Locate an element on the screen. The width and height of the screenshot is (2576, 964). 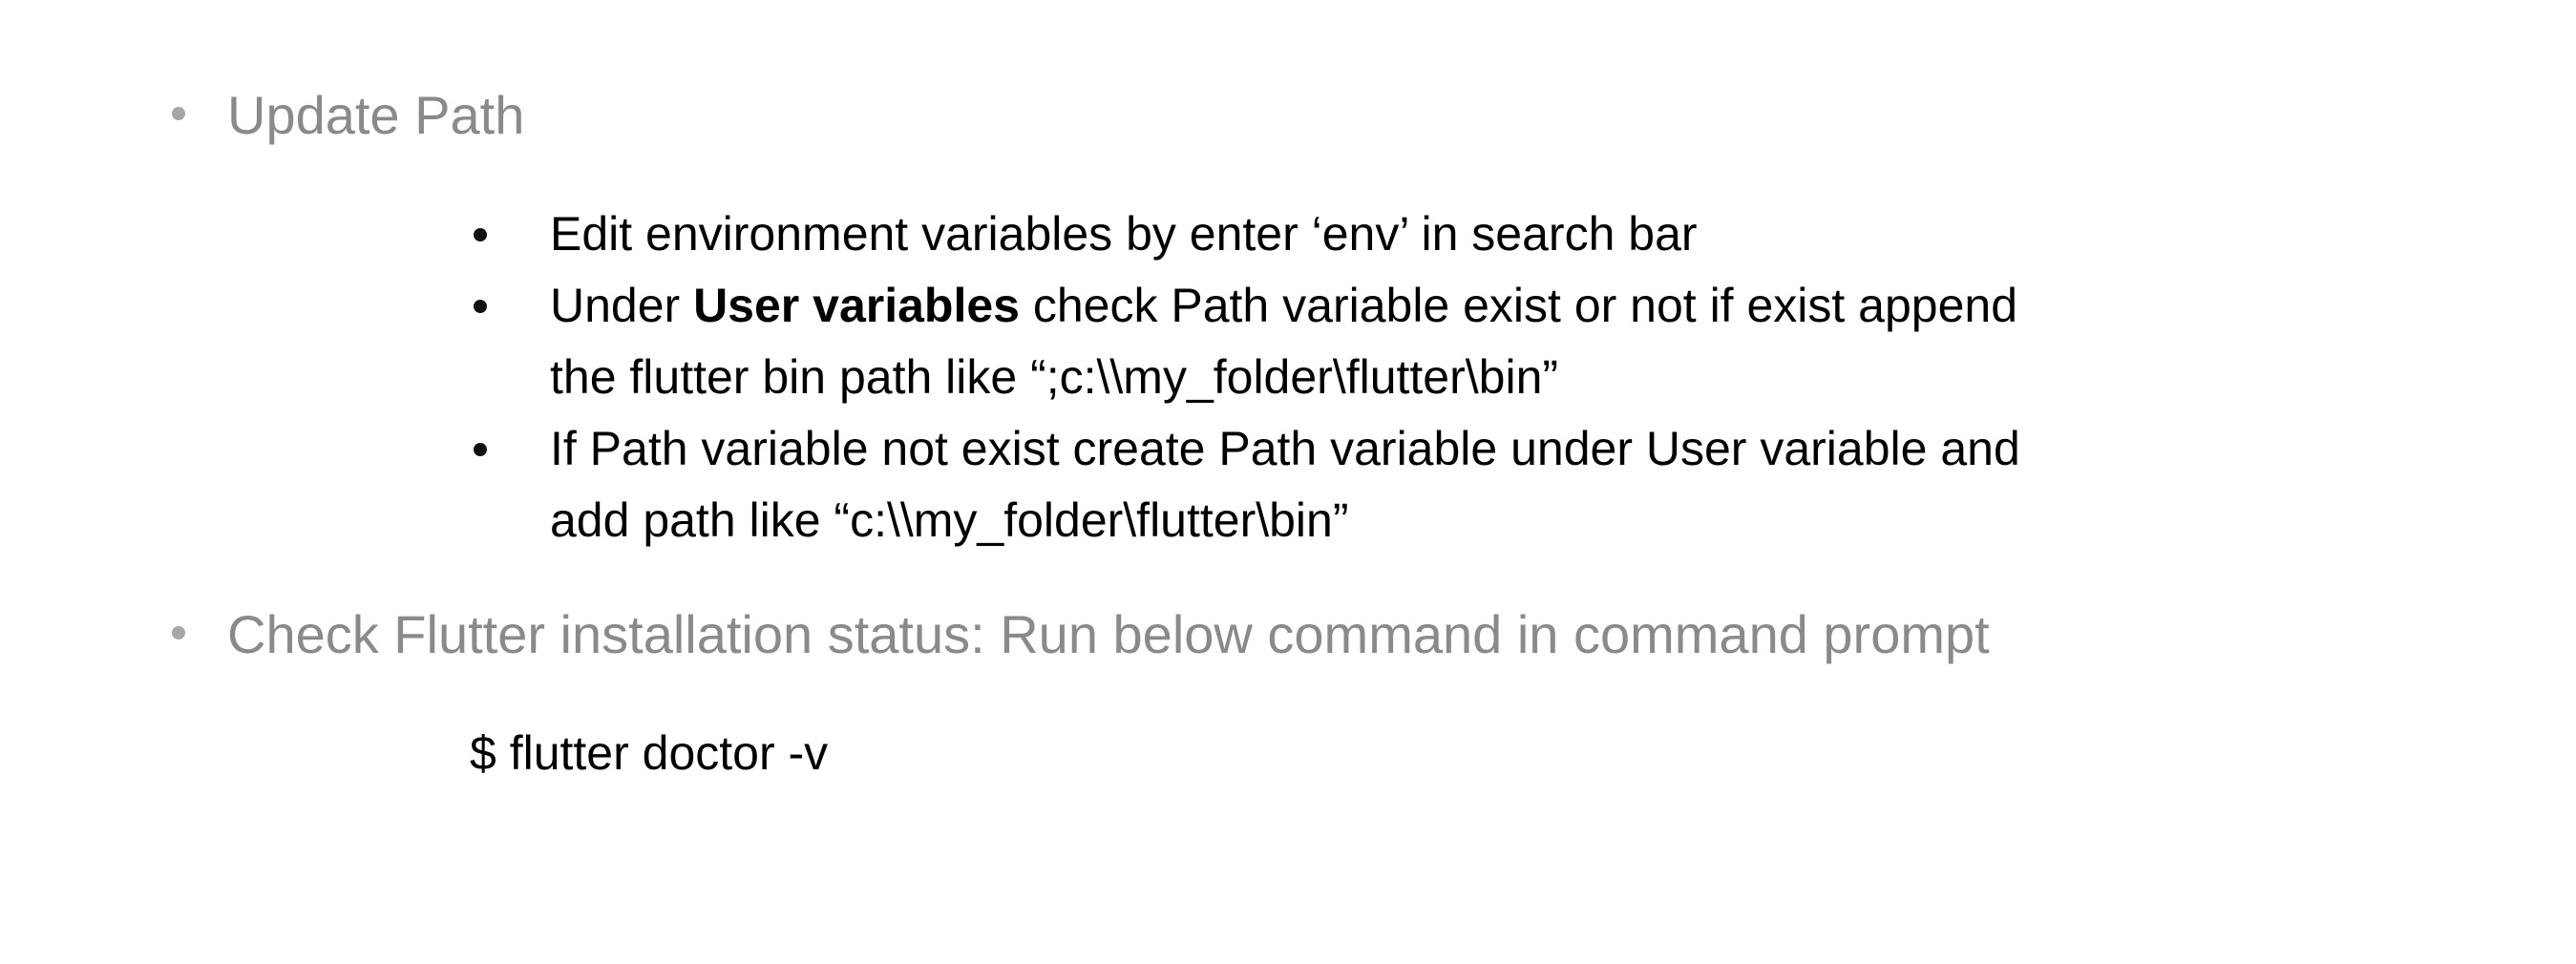
bullet-update-path: Update Path is located at coordinates (348, 115).